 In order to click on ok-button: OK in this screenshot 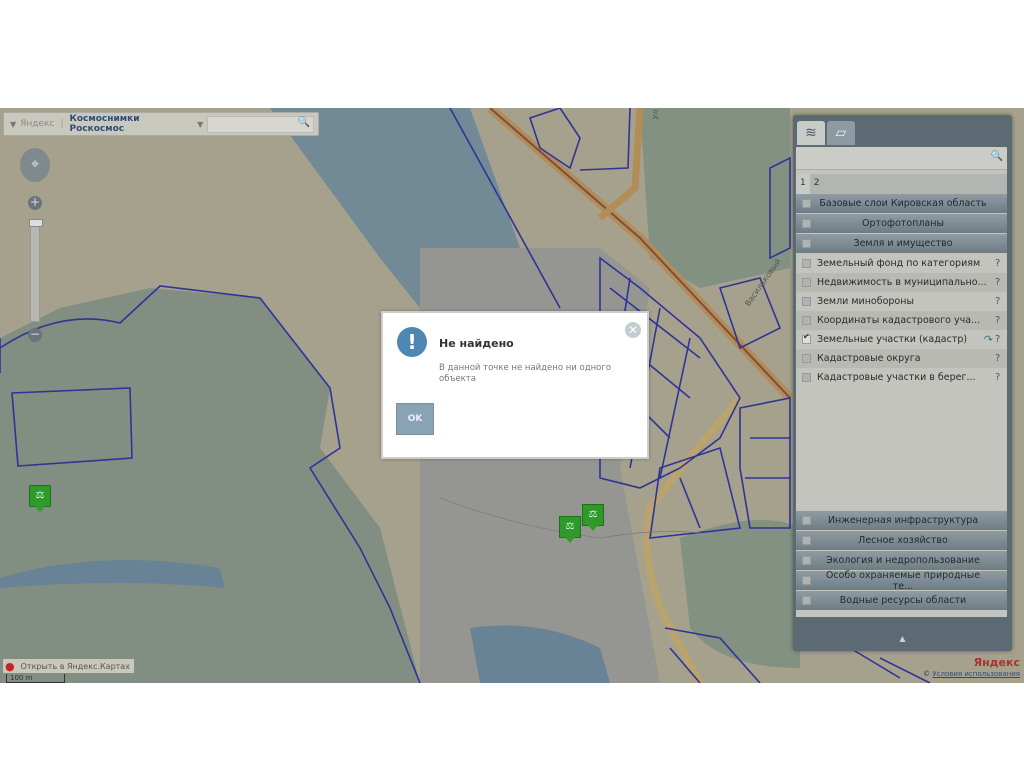, I will do `click(415, 419)`.